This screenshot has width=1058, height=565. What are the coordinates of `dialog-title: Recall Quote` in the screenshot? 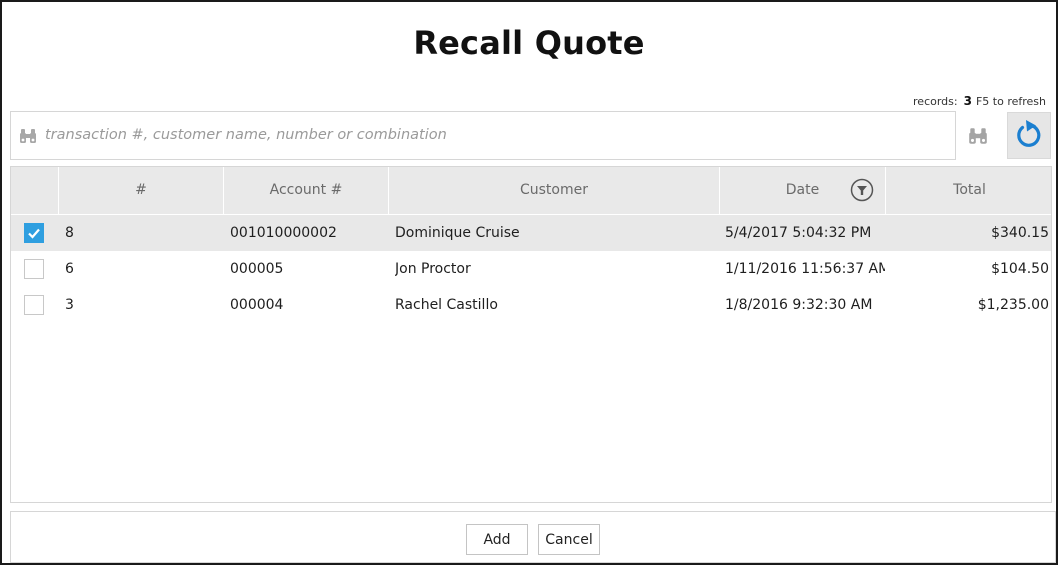 It's located at (529, 43).